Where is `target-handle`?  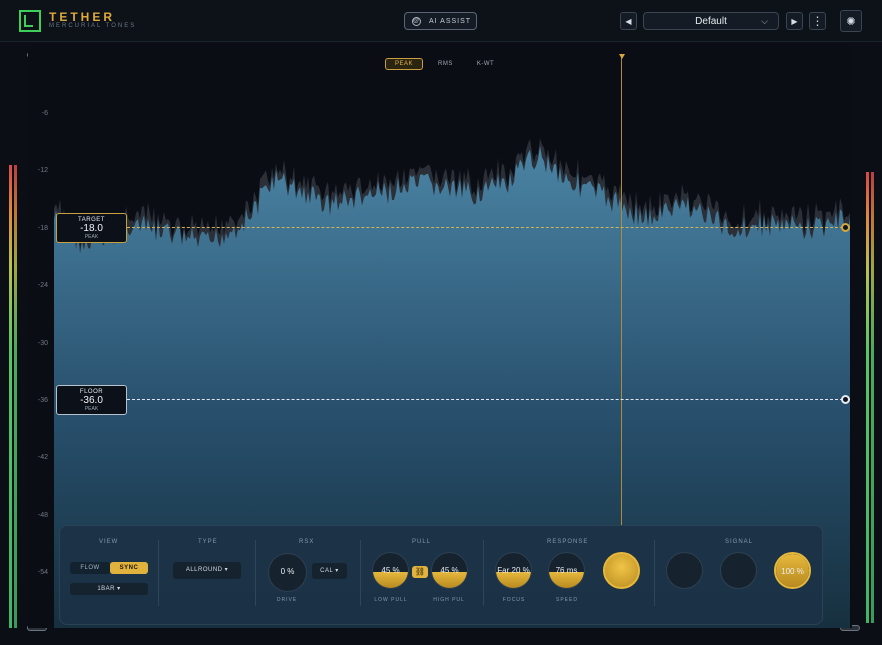
target-handle is located at coordinates (845, 227).